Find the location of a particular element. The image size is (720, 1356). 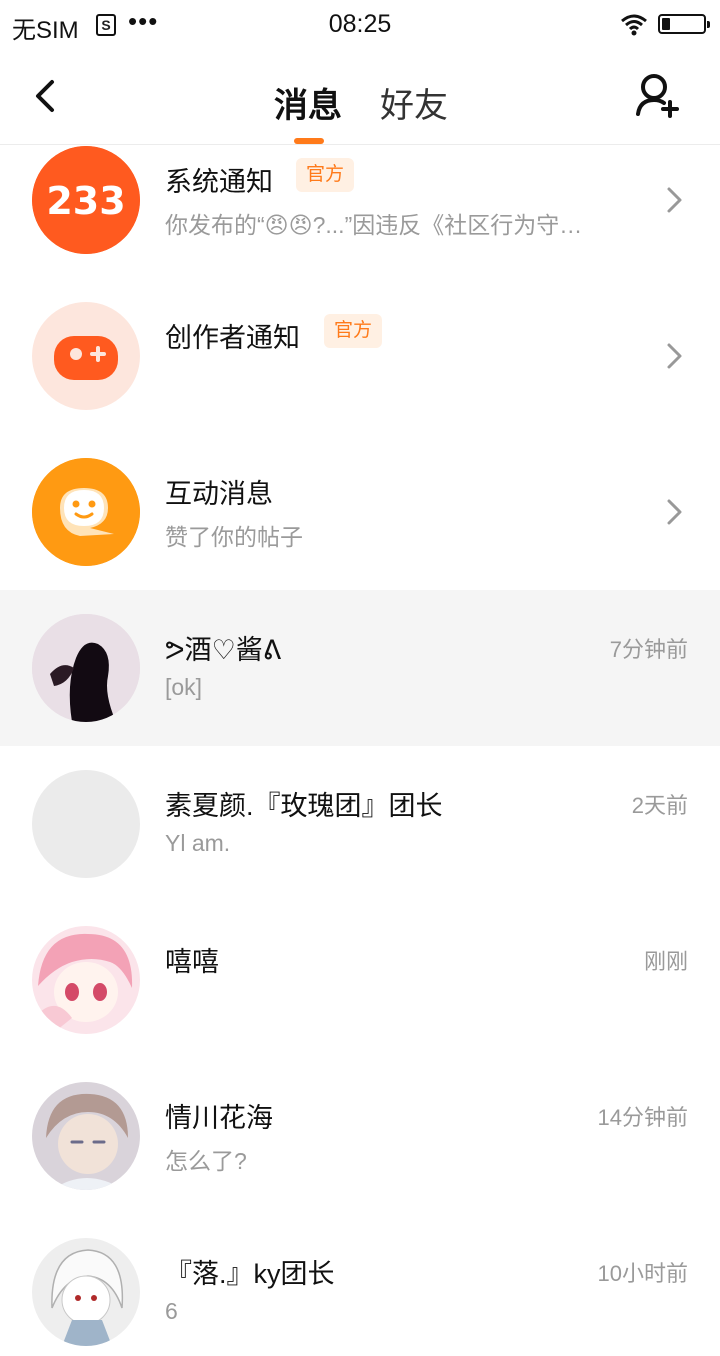

gamepad-icon is located at coordinates (86, 358).